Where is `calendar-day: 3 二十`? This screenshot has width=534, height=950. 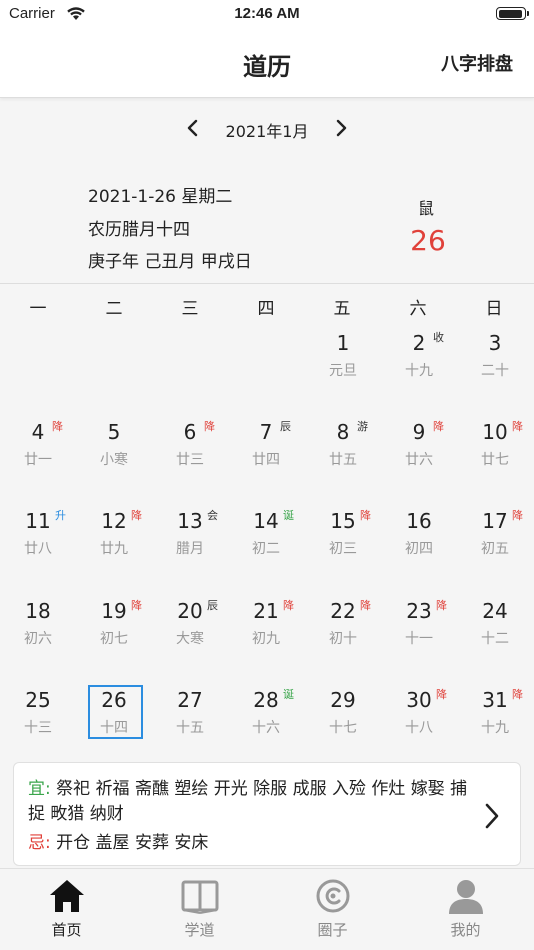
calendar-day: 3 二十 is located at coordinates (495, 367).